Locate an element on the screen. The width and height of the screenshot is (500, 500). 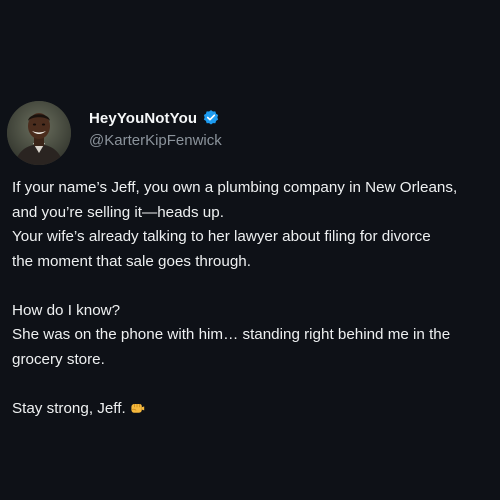
verified-badge-icon is located at coordinates (211, 118).